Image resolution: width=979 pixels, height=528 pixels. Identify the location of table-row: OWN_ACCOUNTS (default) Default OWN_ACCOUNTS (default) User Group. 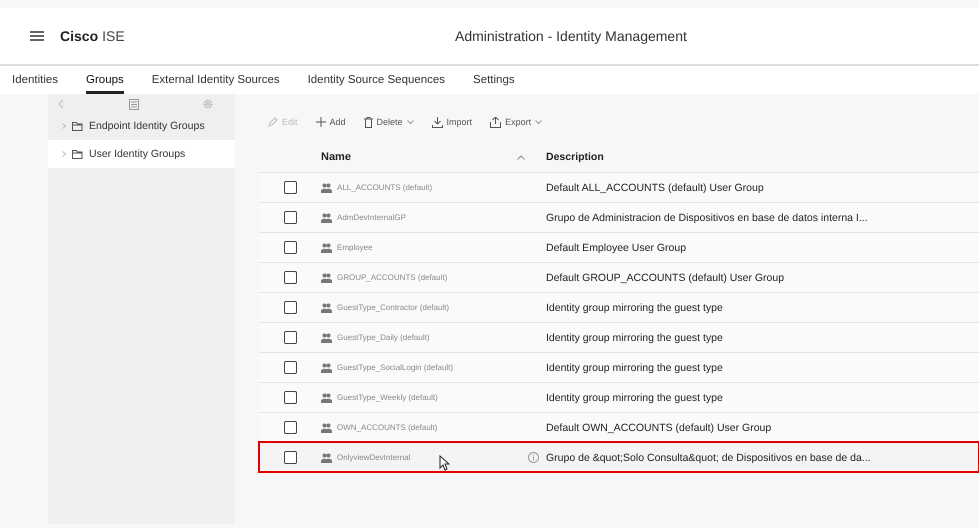
(619, 427).